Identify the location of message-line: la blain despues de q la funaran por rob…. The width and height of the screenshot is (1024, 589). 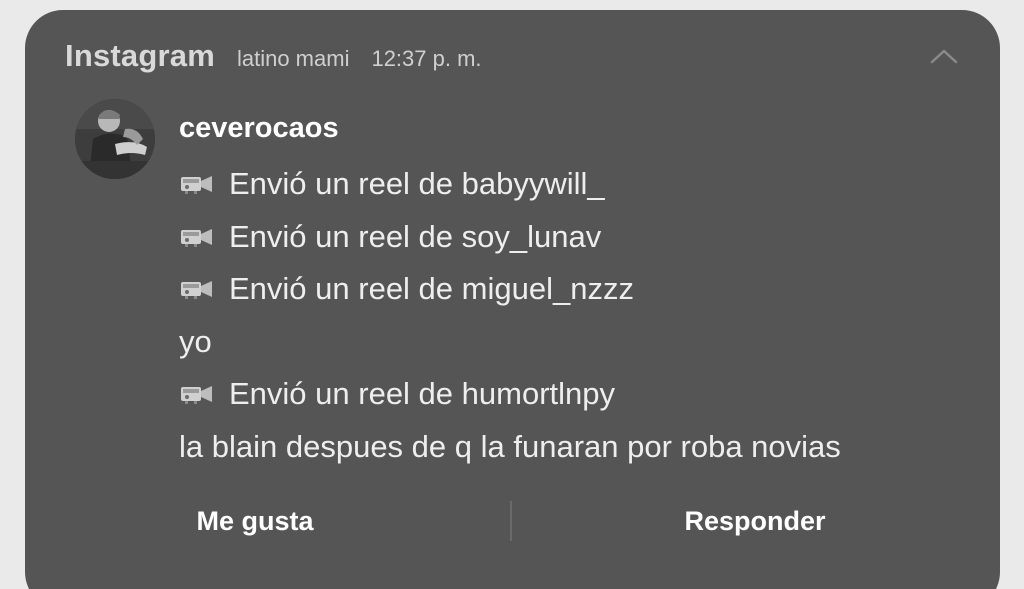
(579, 447).